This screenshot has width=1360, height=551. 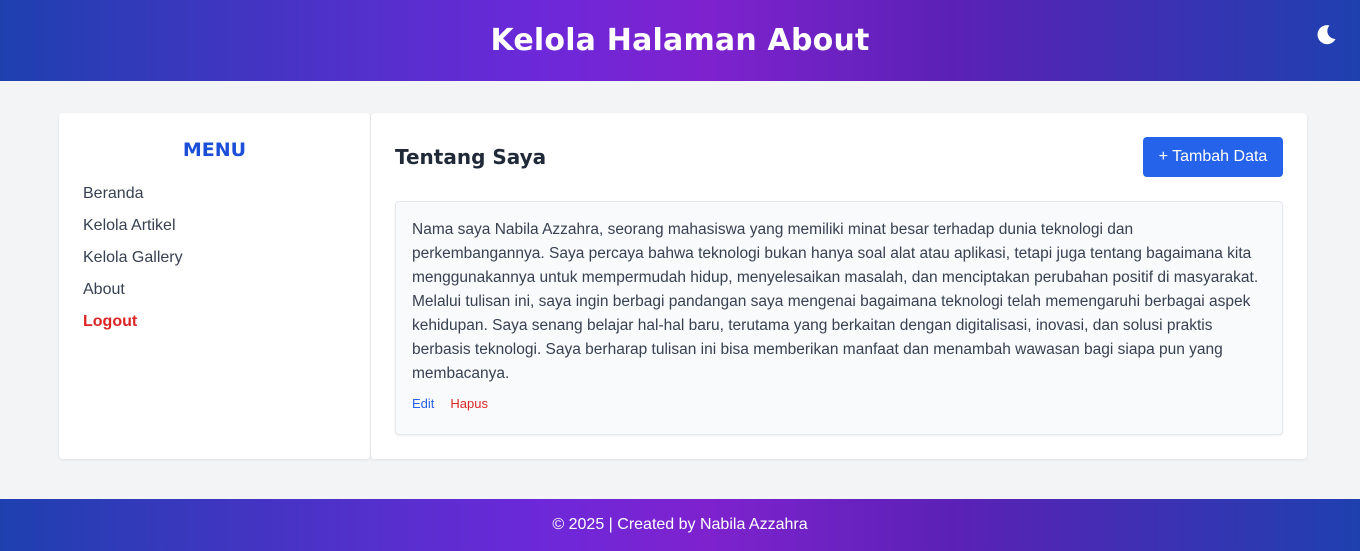 I want to click on sidebar-item-beranda: Beranda, so click(x=113, y=193).